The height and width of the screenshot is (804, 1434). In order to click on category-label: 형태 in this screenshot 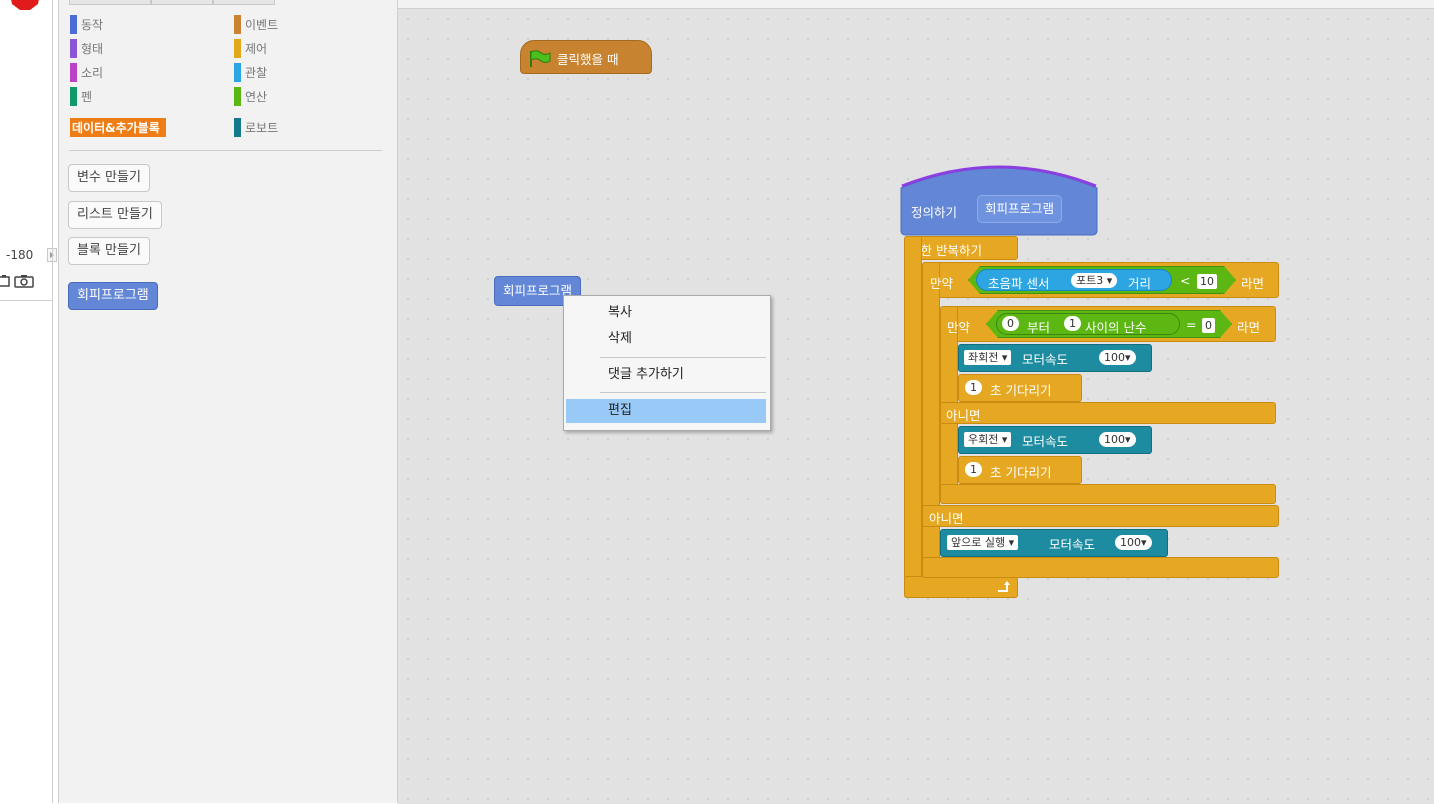, I will do `click(92, 49)`.